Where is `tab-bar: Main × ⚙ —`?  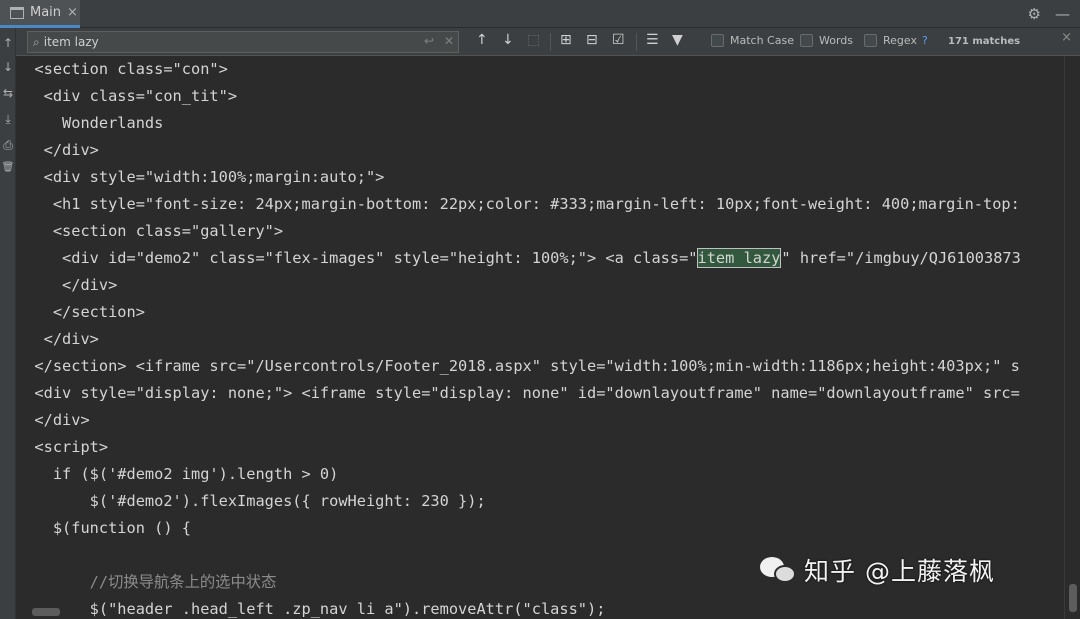
tab-bar: Main × ⚙ — is located at coordinates (540, 14).